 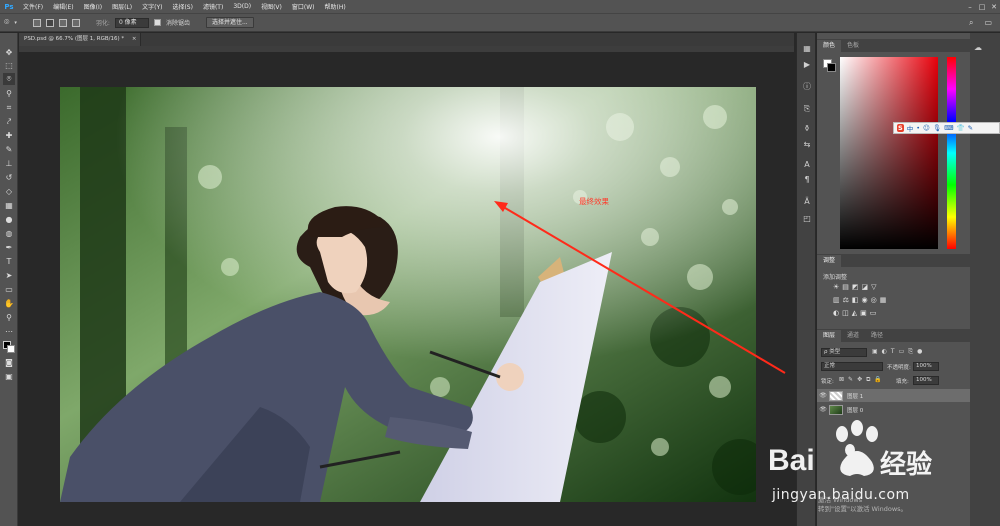 What do you see at coordinates (893, 395) in the screenshot?
I see `layer-row: 👁 图层 1` at bounding box center [893, 395].